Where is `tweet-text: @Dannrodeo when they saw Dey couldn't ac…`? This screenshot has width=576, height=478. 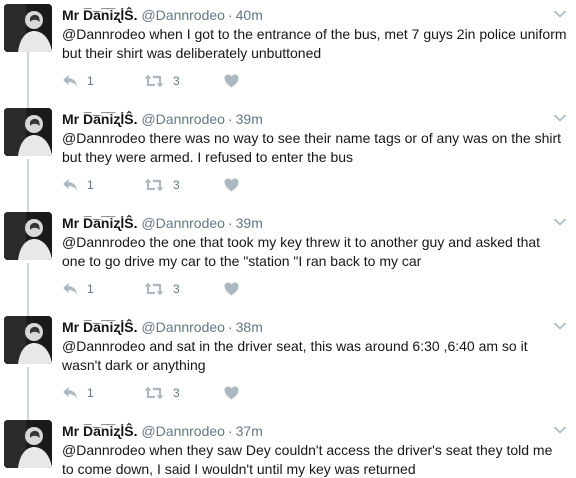
tweet-text: @Dannrodeo when they saw Dey couldn't ac… is located at coordinates (307, 459).